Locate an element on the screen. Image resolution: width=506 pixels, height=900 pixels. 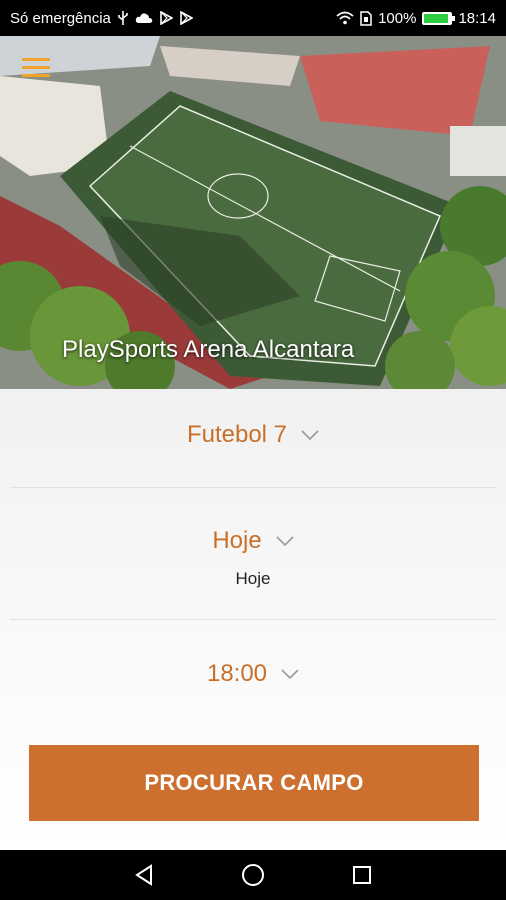
sport-dropdown: Futebol 7 is located at coordinates (253, 435).